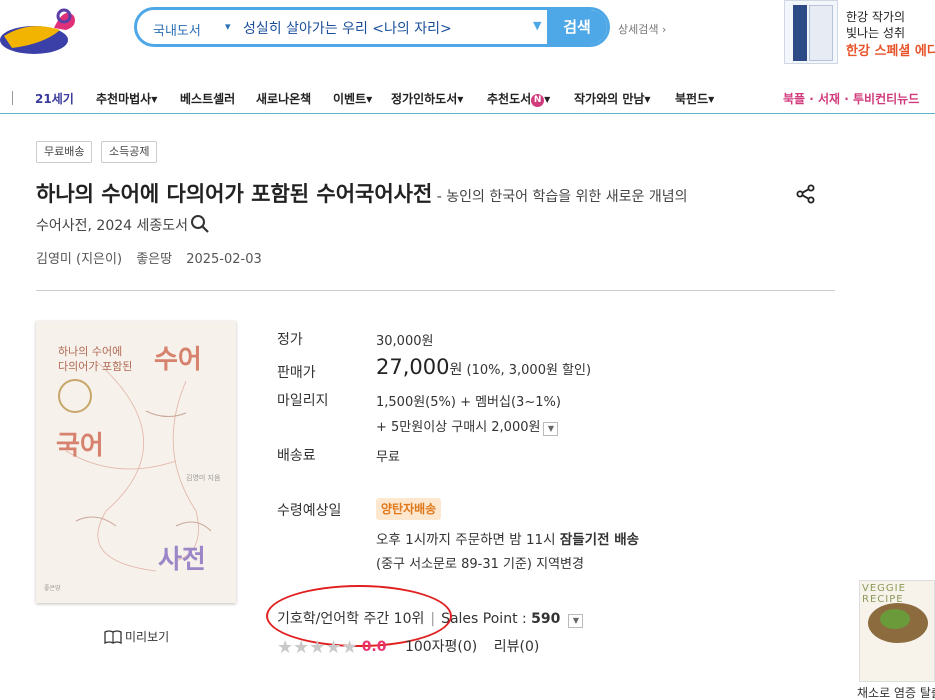  What do you see at coordinates (467, 426) in the screenshot?
I see `mileage-extra: + 5만원이상 구매시 2,000원 ▼` at bounding box center [467, 426].